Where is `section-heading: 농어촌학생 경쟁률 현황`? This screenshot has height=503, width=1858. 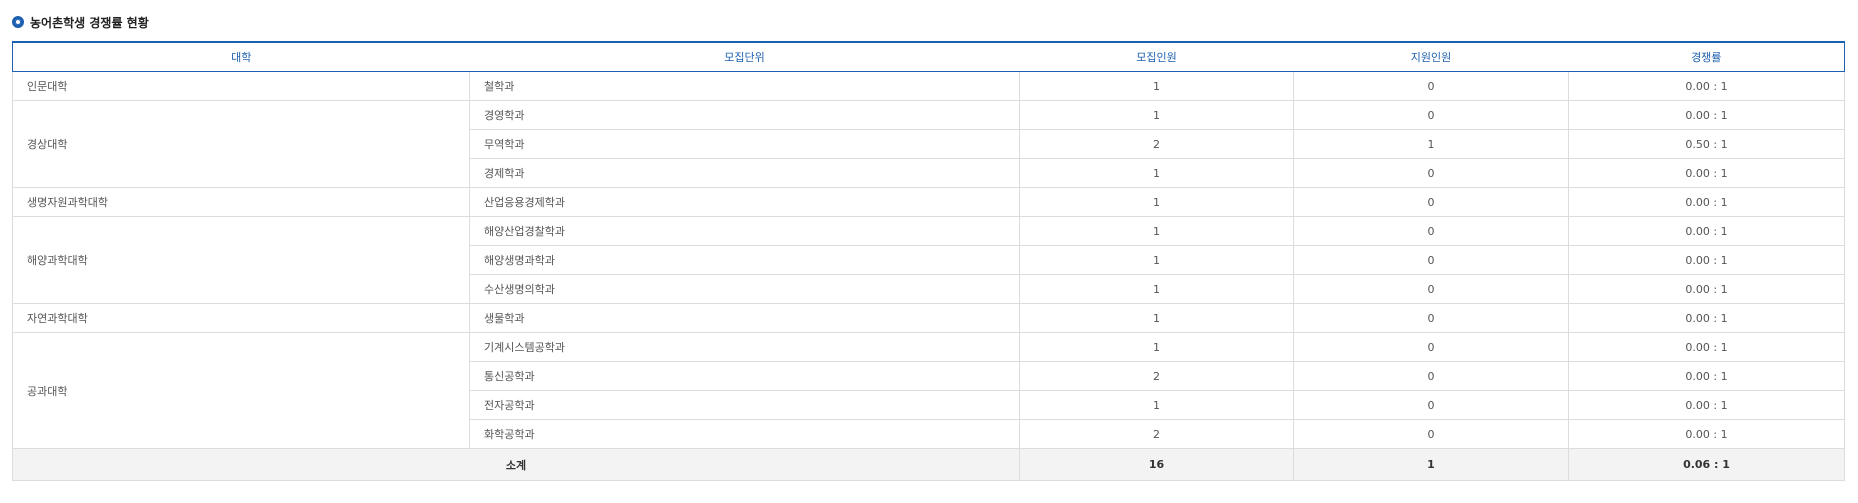
section-heading: 농어촌학생 경쟁률 현황 is located at coordinates (80, 22).